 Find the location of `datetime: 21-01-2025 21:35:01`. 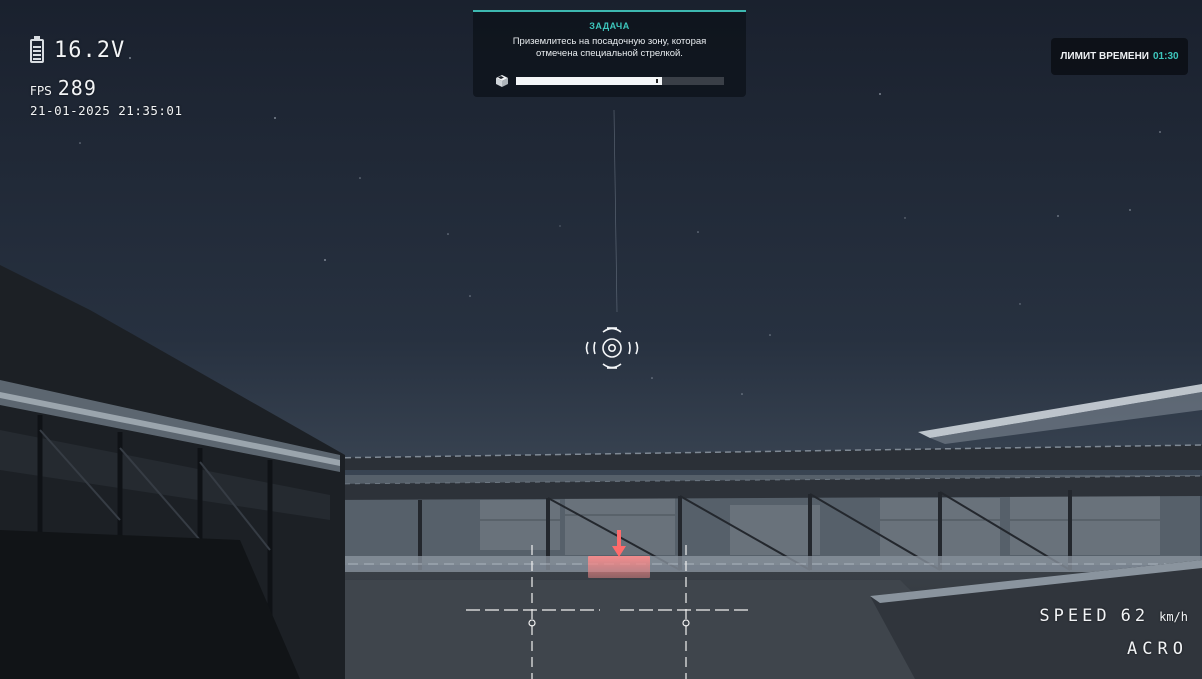

datetime: 21-01-2025 21:35:01 is located at coordinates (106, 110).